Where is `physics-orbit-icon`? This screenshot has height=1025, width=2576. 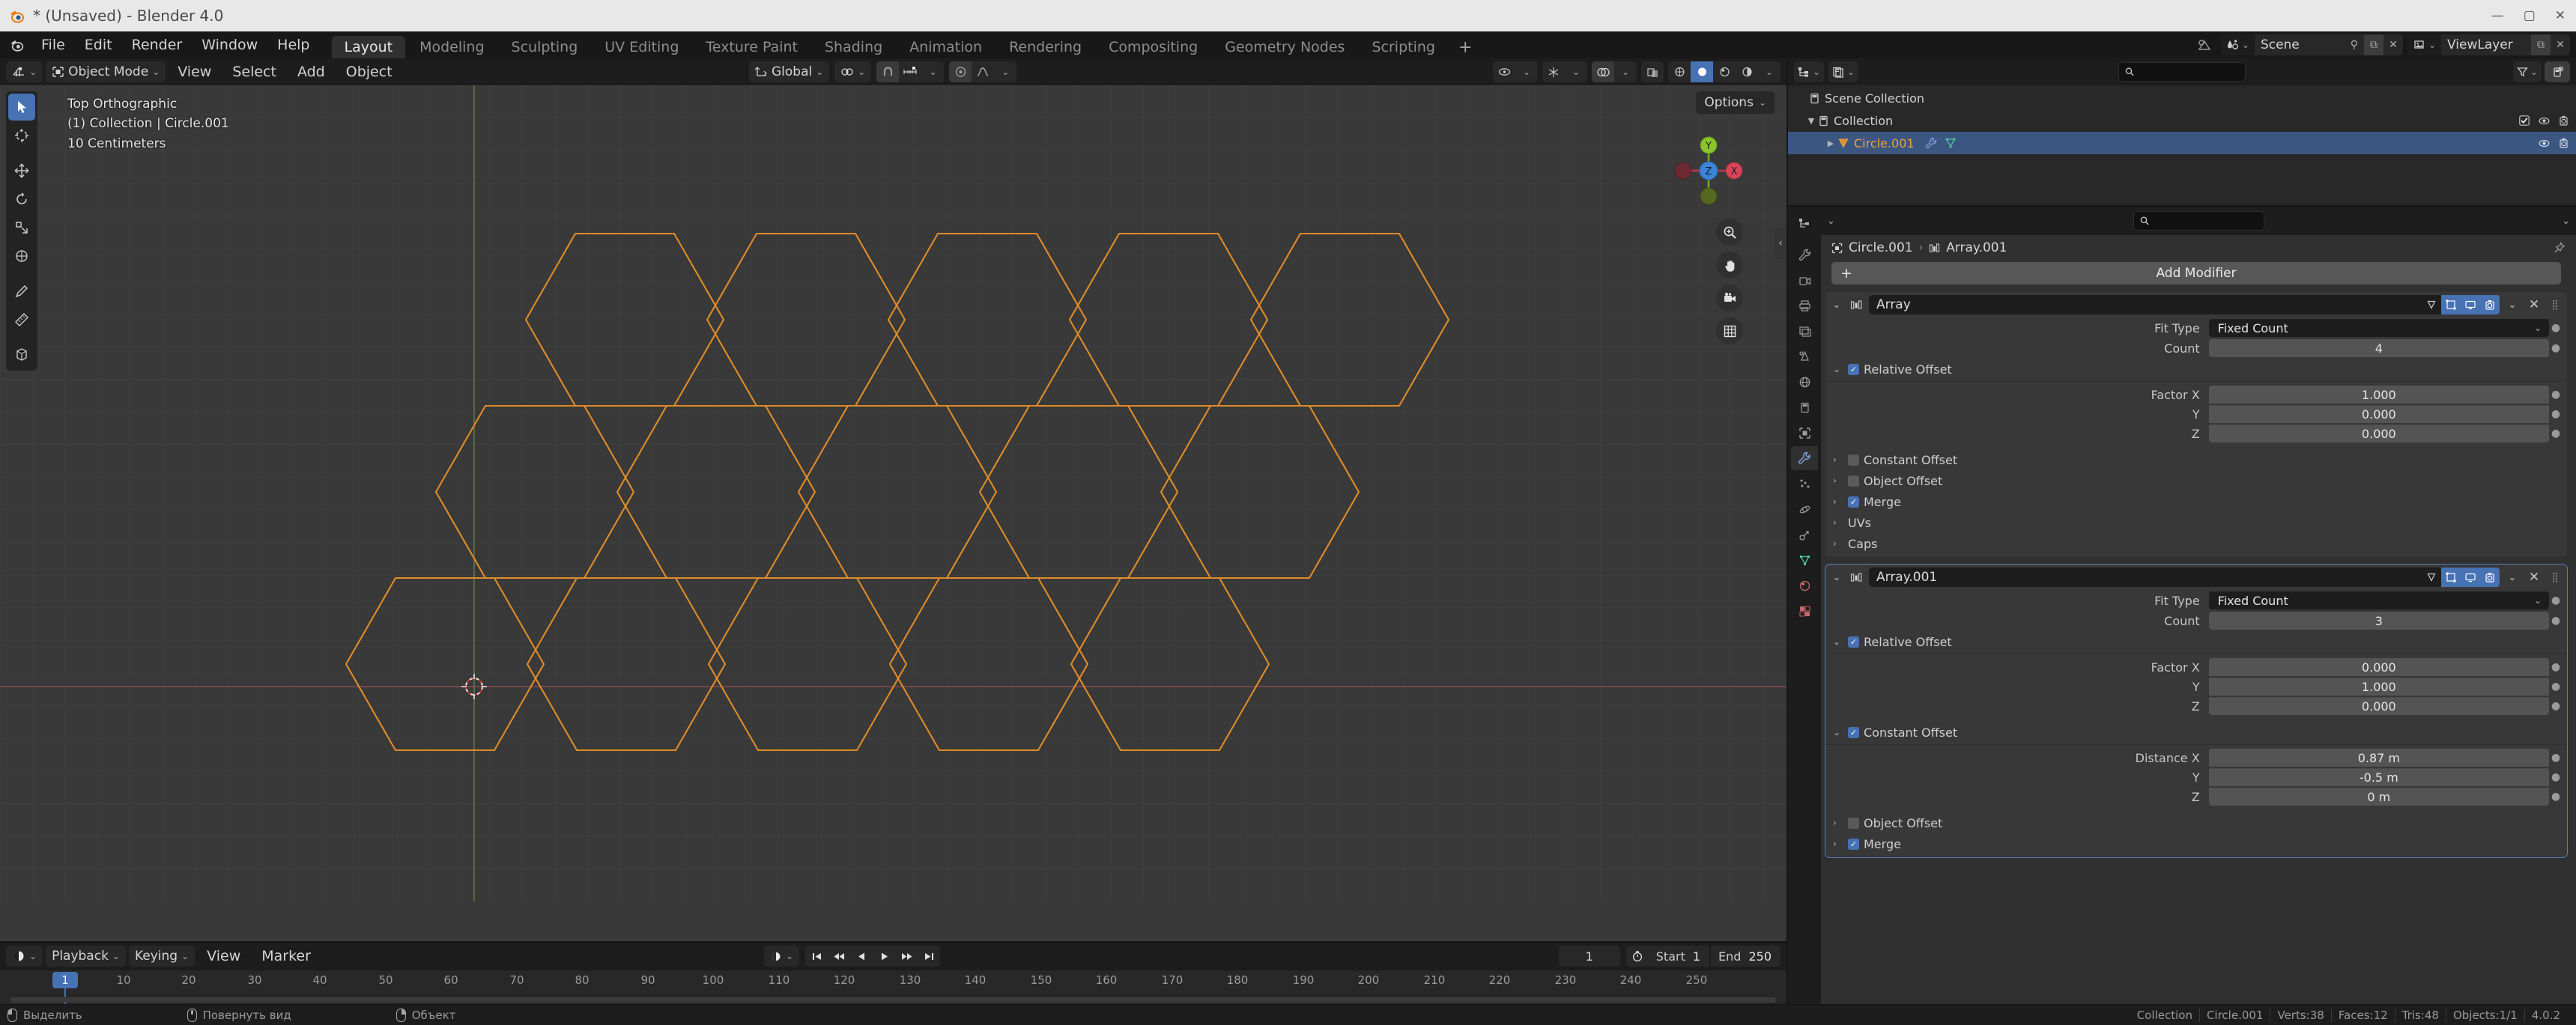
physics-orbit-icon is located at coordinates (1804, 509).